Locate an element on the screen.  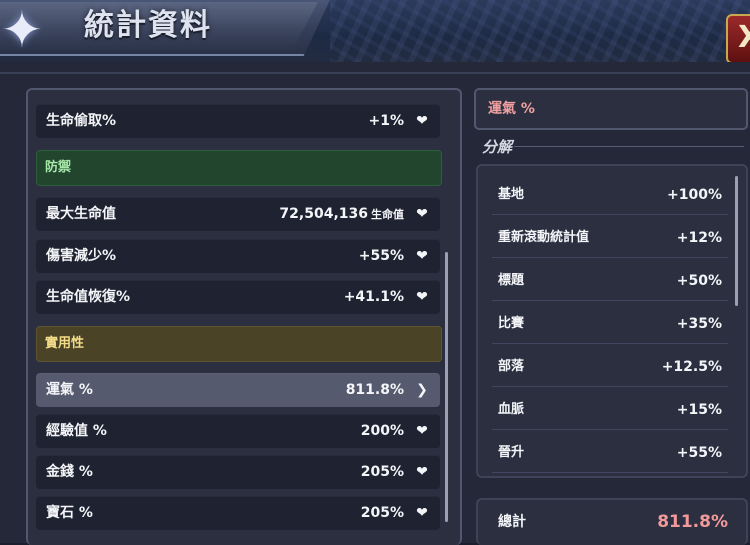
stat-label: 生命值恢復% is located at coordinates (88, 297).